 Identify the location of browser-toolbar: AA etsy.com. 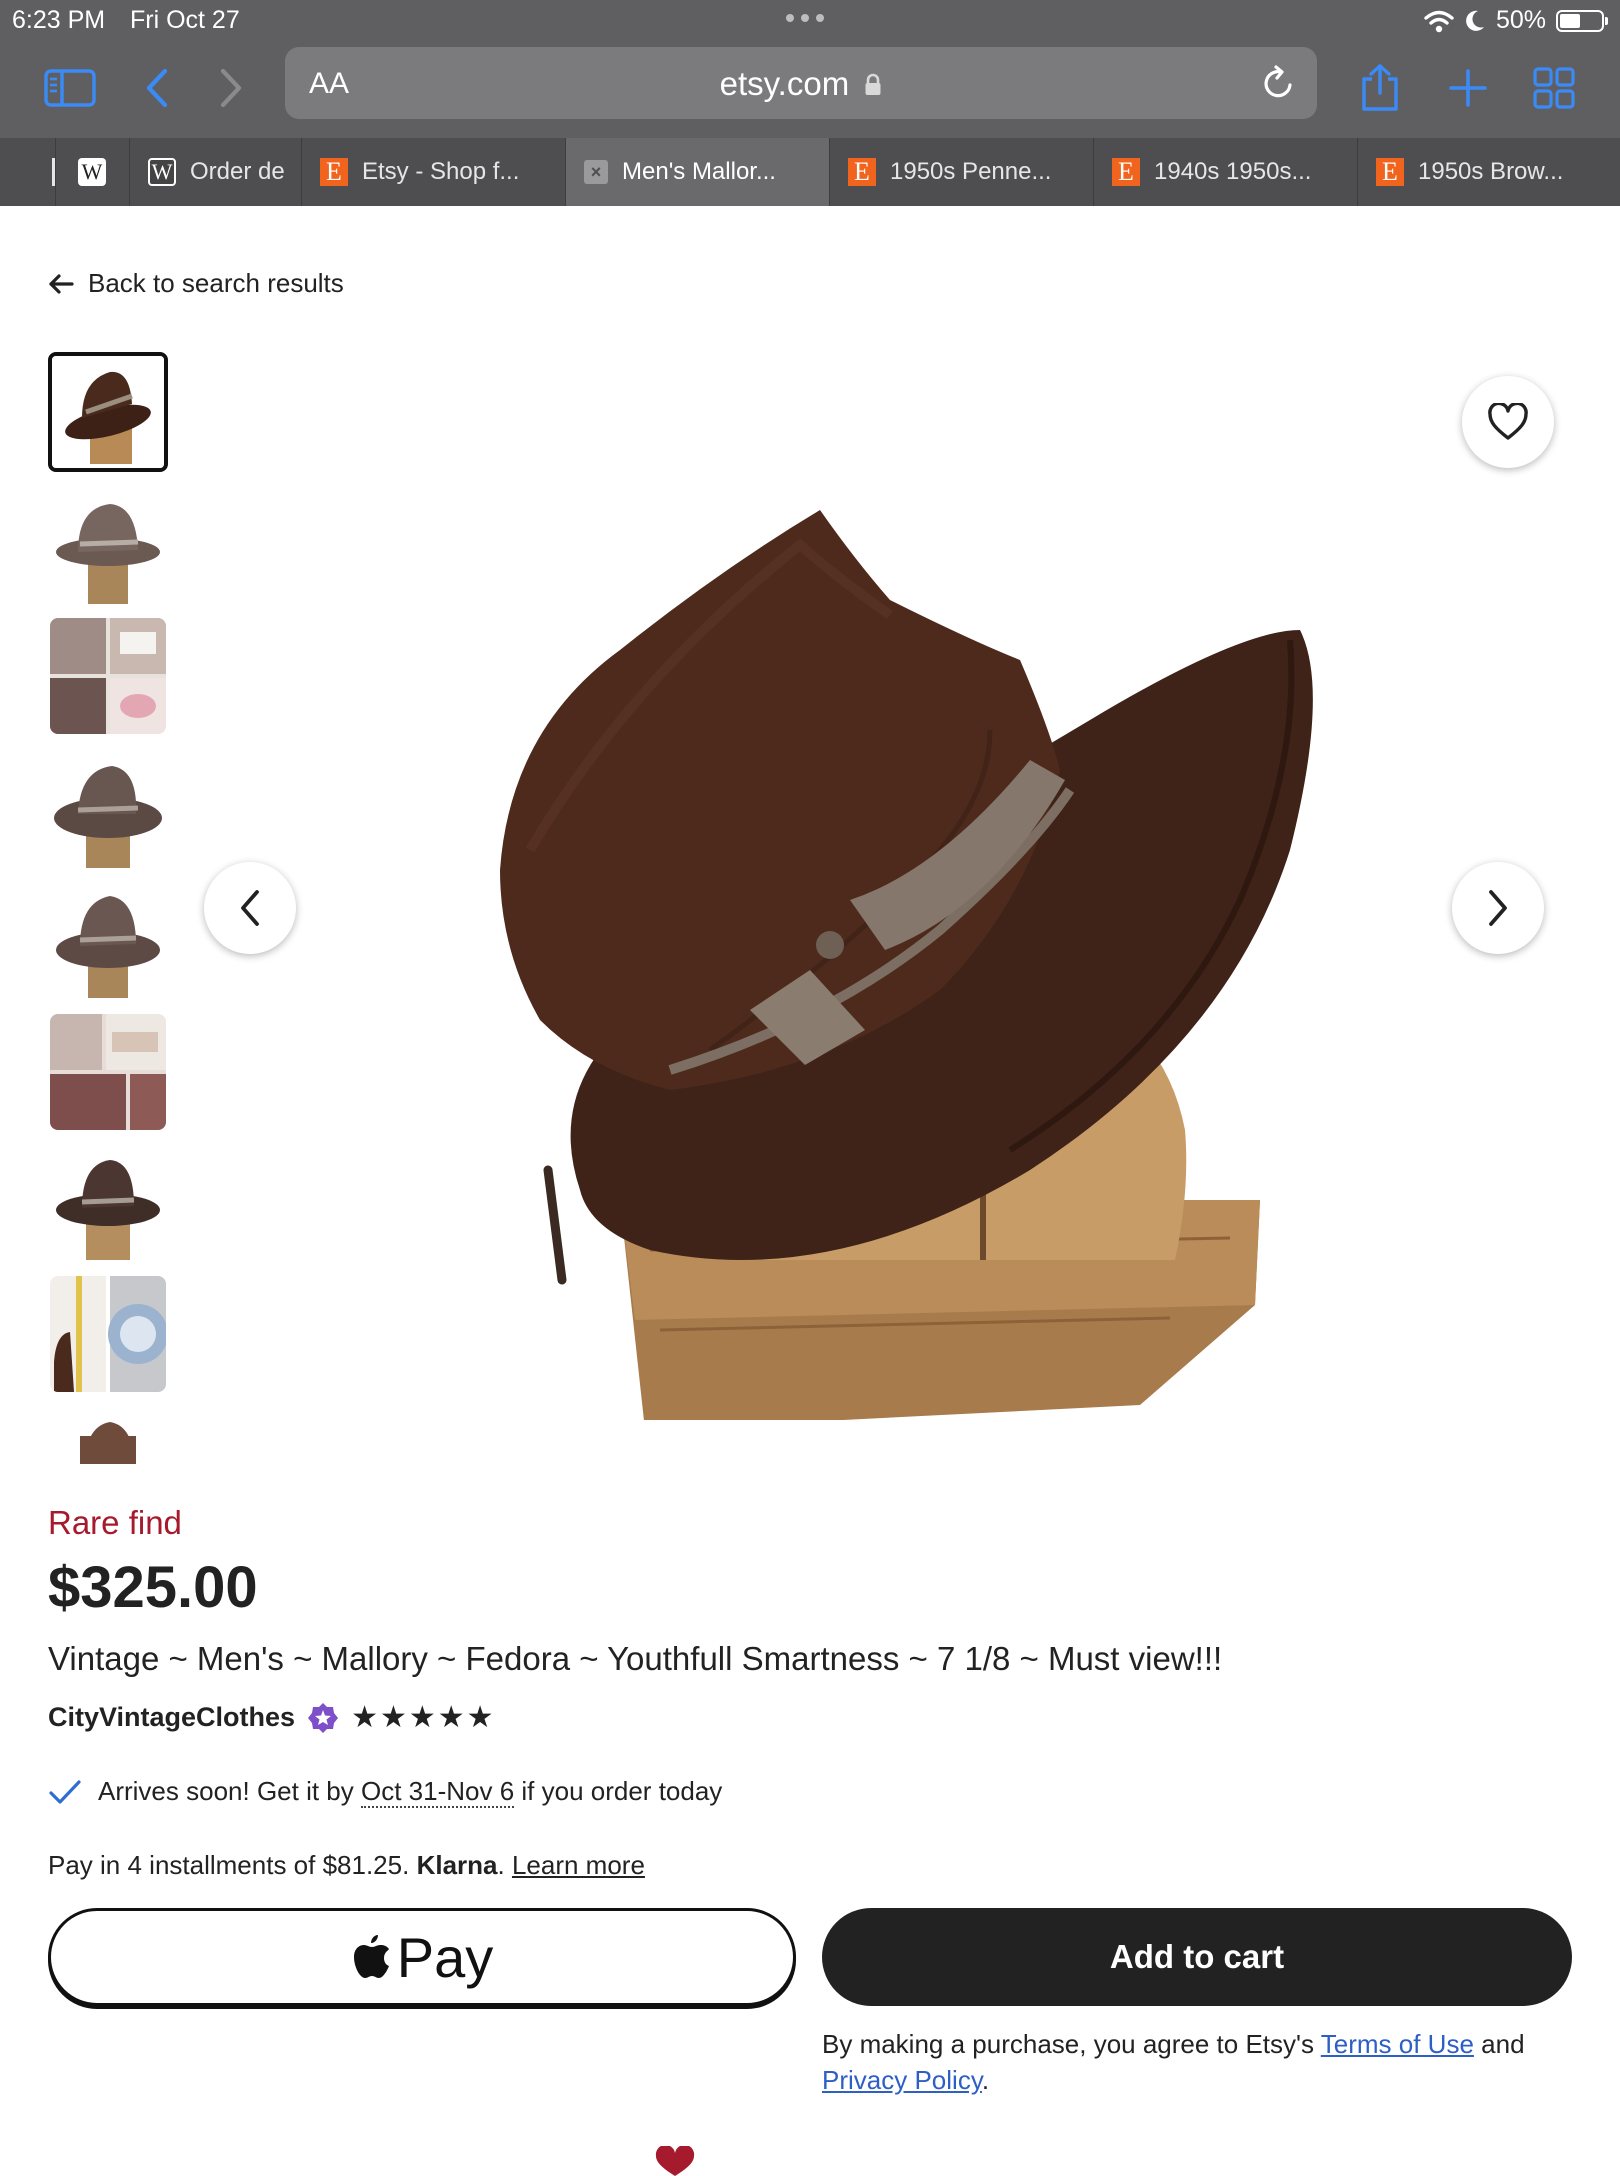
(810, 89).